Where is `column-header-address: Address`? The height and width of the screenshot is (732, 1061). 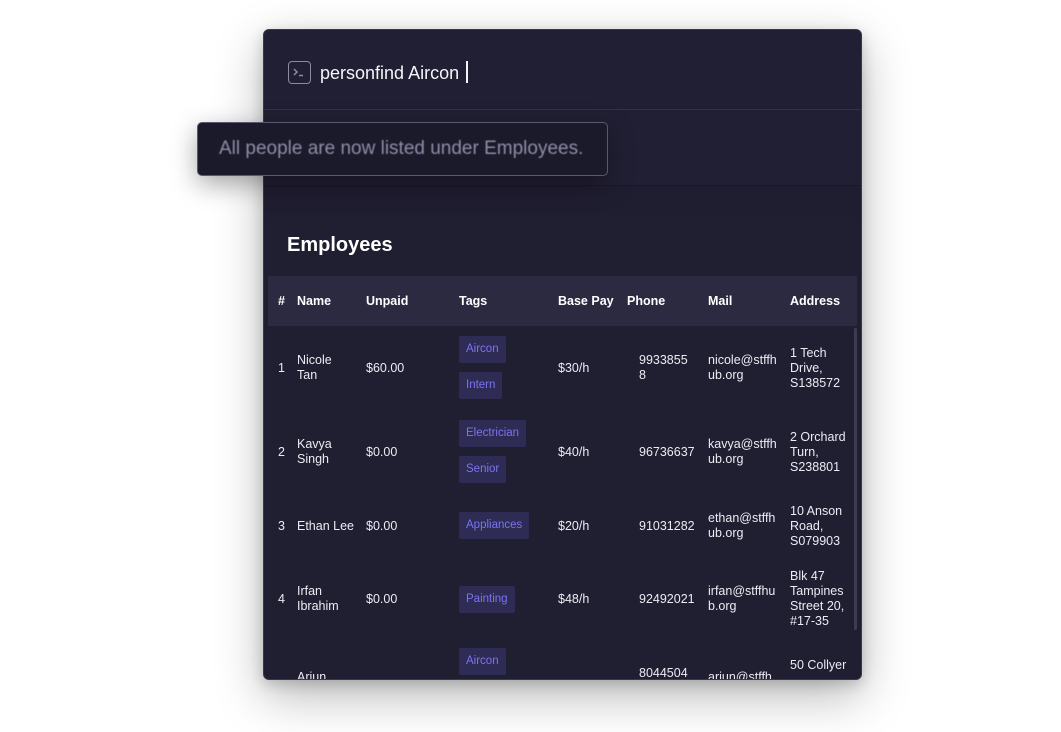
column-header-address: Address is located at coordinates (815, 301).